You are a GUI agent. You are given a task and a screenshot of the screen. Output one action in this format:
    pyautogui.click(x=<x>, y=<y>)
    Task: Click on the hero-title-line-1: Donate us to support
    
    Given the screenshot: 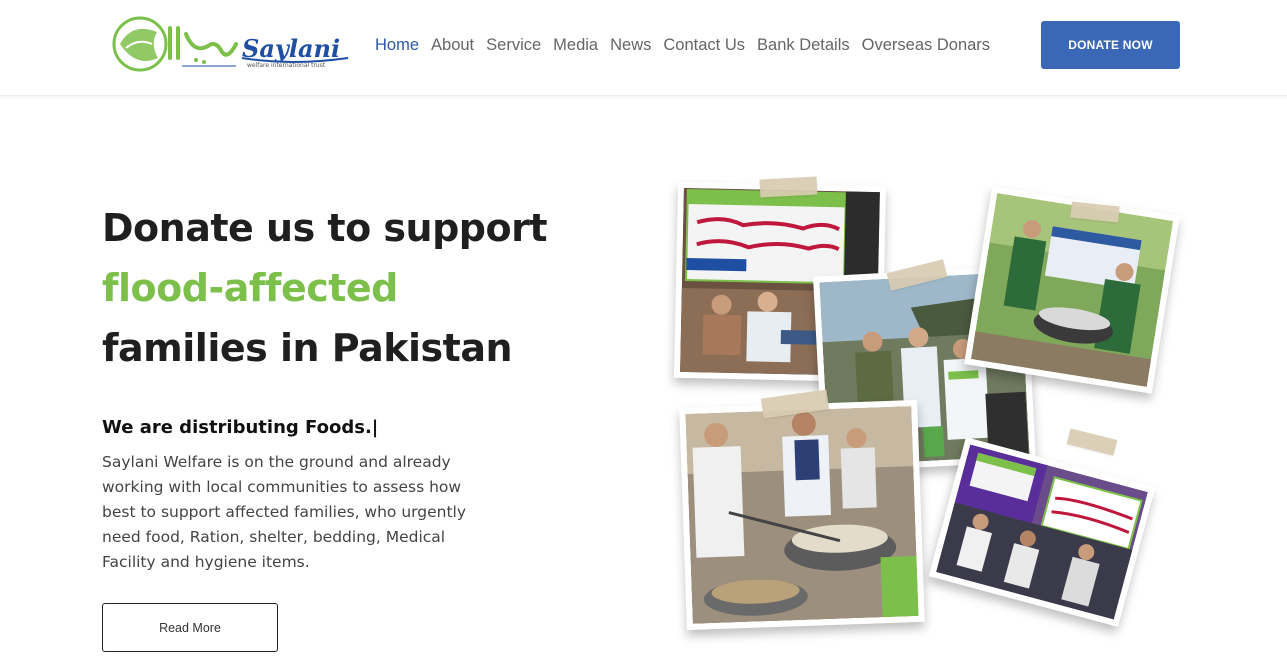 What is the action you would take?
    pyautogui.click(x=325, y=228)
    